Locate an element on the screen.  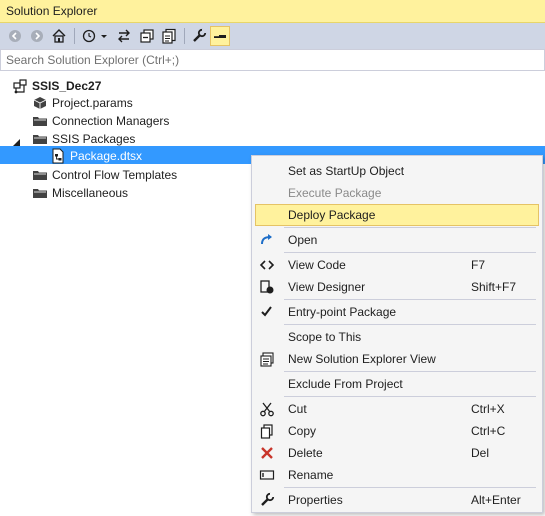
title-bar: Solution Explorer is located at coordinates (272, 11).